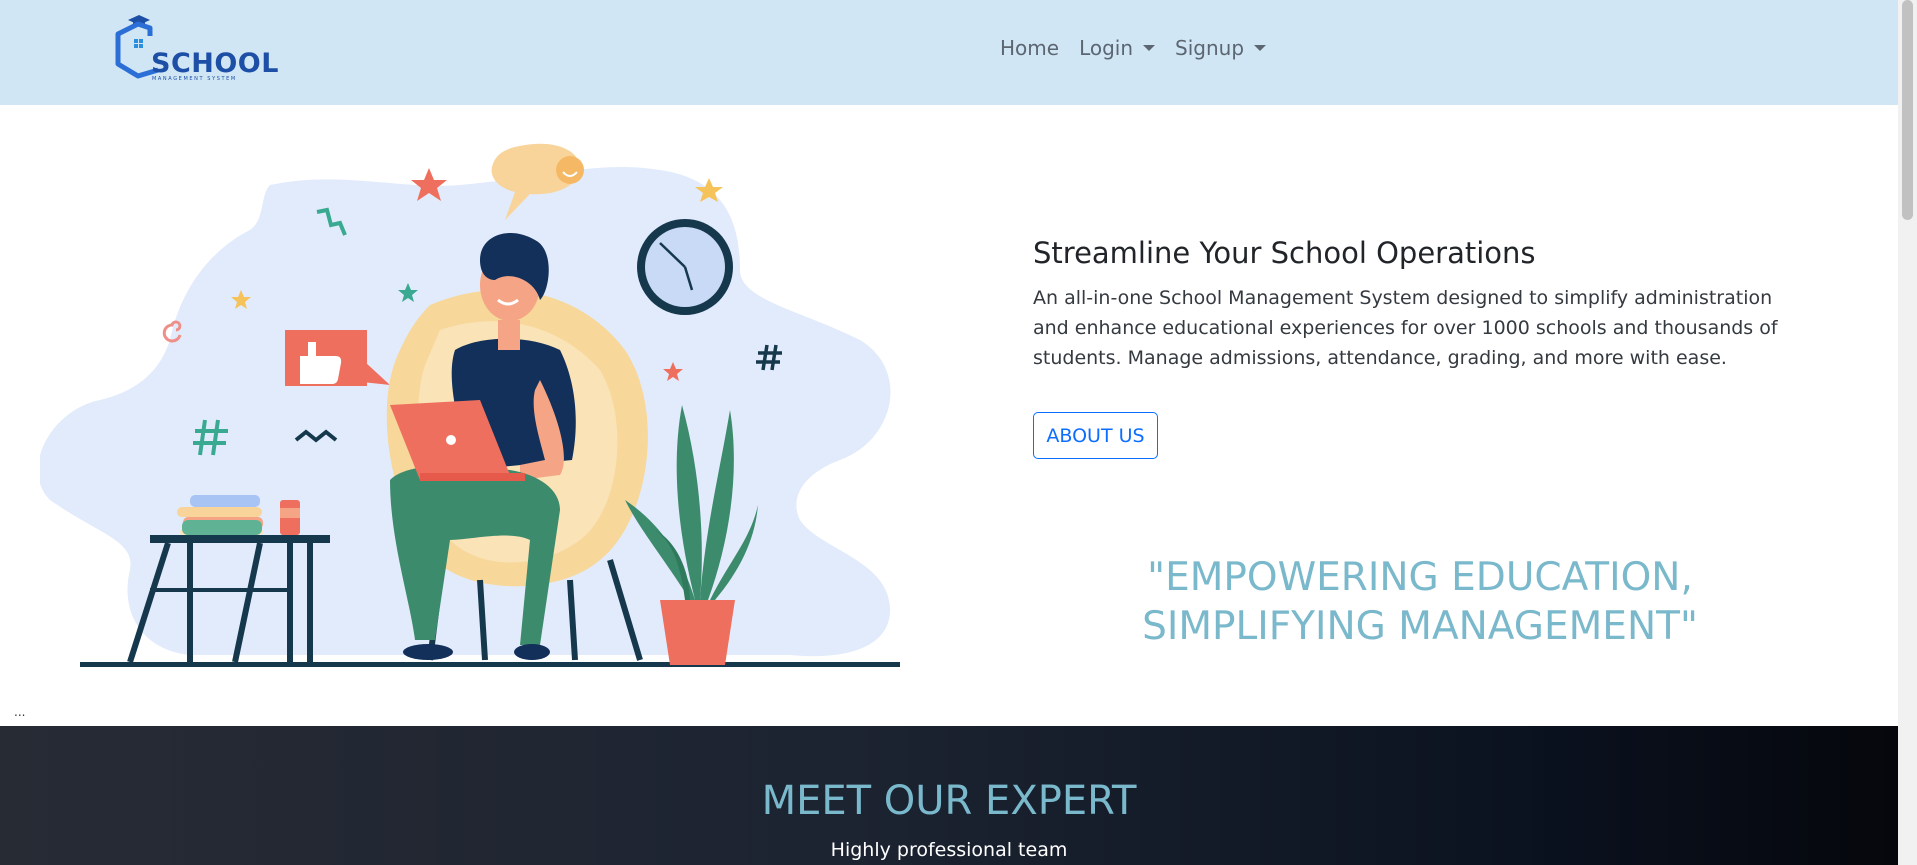 The height and width of the screenshot is (865, 1917). I want to click on nav-home-link: Home, so click(1029, 48).